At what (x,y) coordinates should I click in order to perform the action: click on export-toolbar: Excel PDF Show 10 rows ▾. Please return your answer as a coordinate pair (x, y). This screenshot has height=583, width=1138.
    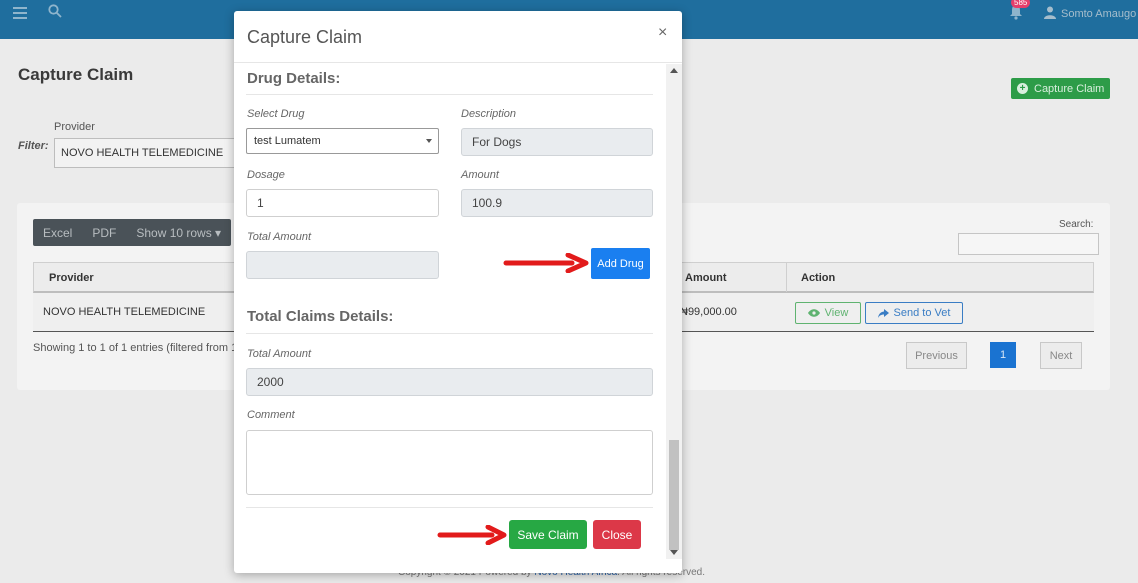
    Looking at the image, I should click on (132, 232).